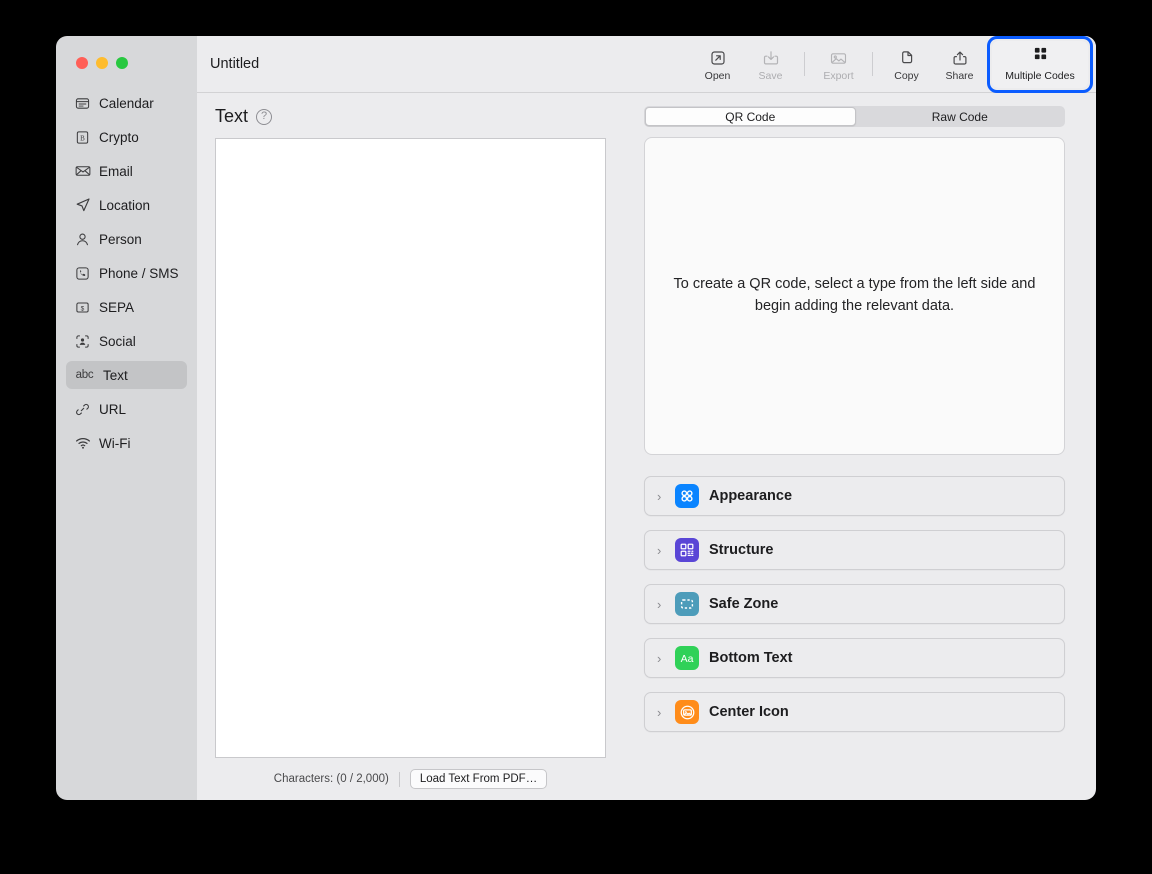 The width and height of the screenshot is (1152, 874). What do you see at coordinates (82, 103) in the screenshot?
I see `calendar-icon` at bounding box center [82, 103].